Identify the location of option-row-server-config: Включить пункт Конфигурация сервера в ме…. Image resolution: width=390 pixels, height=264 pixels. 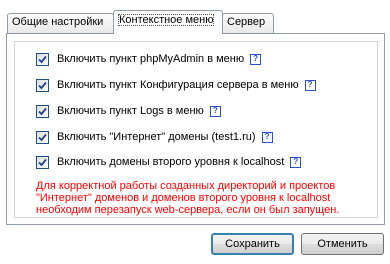
(176, 85).